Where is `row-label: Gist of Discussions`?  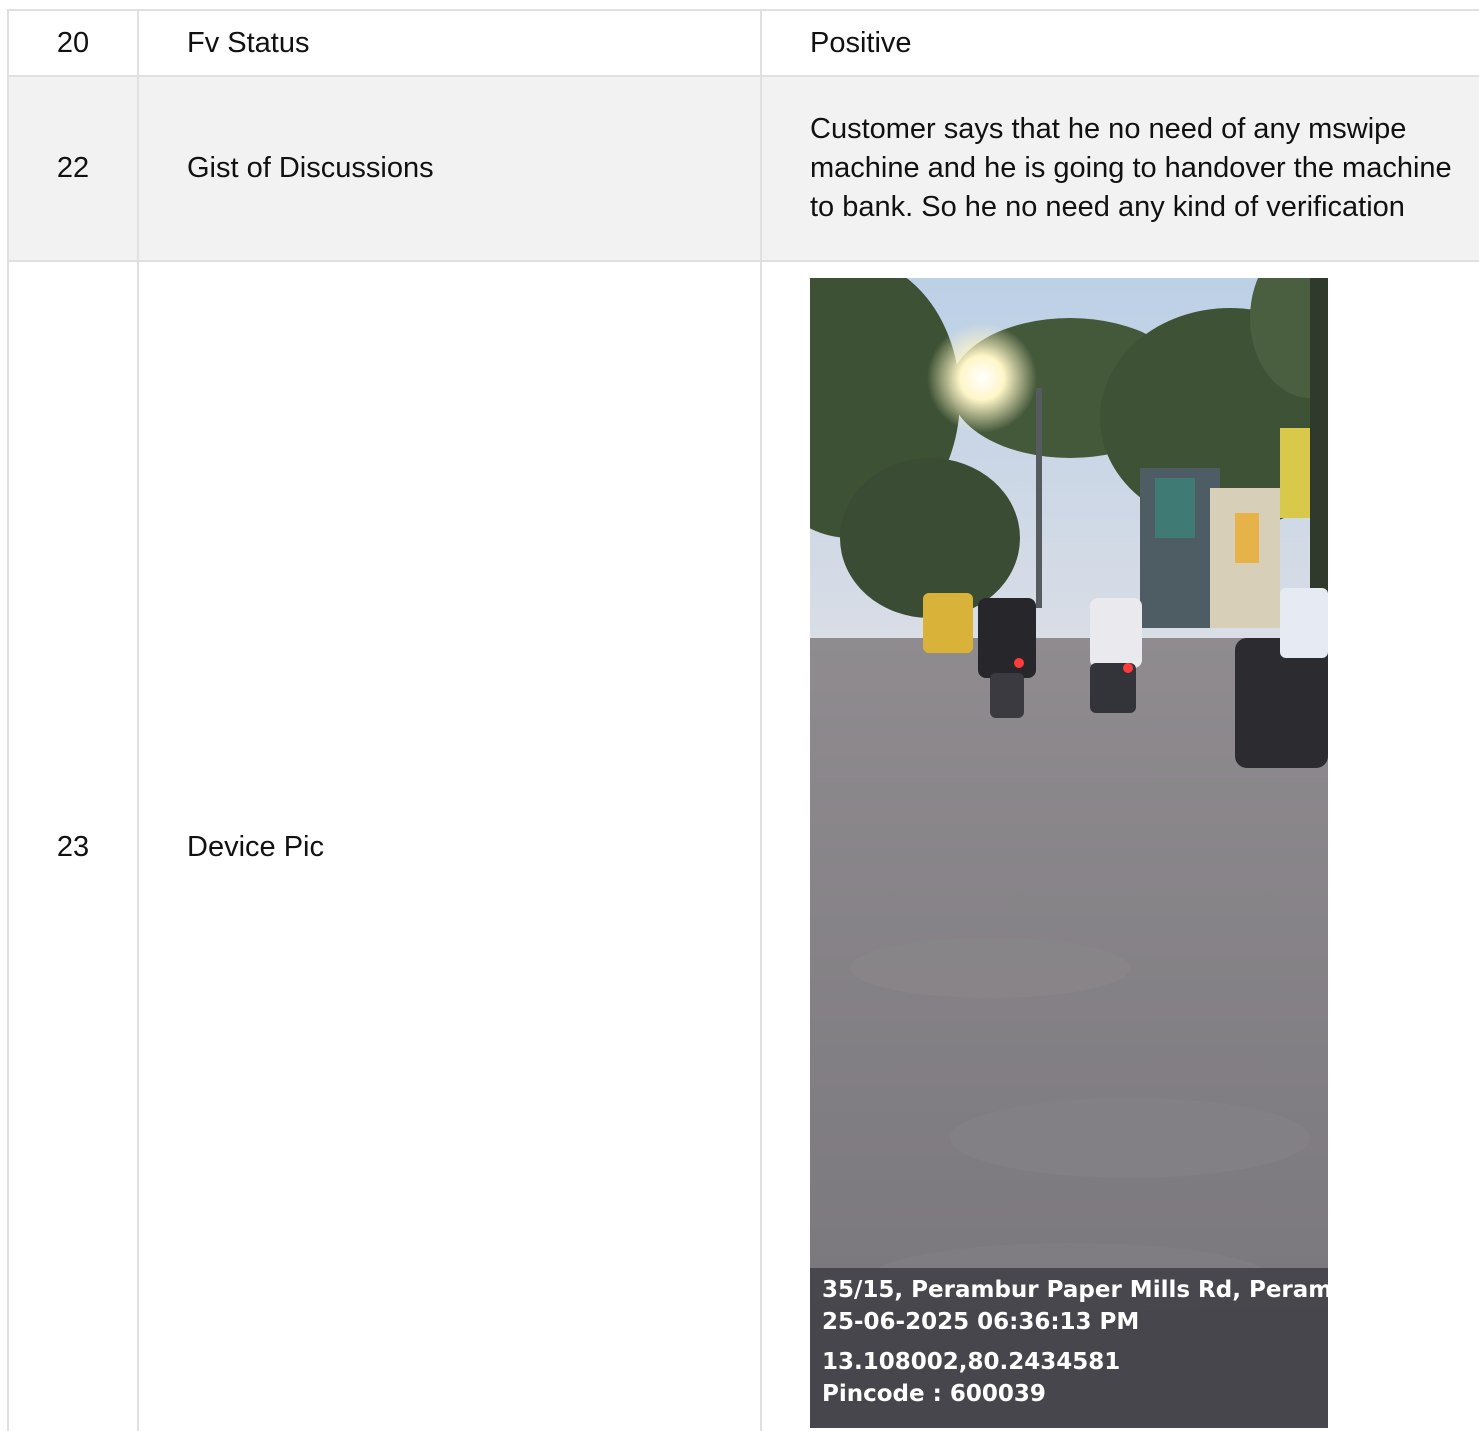
row-label: Gist of Discussions is located at coordinates (449, 168).